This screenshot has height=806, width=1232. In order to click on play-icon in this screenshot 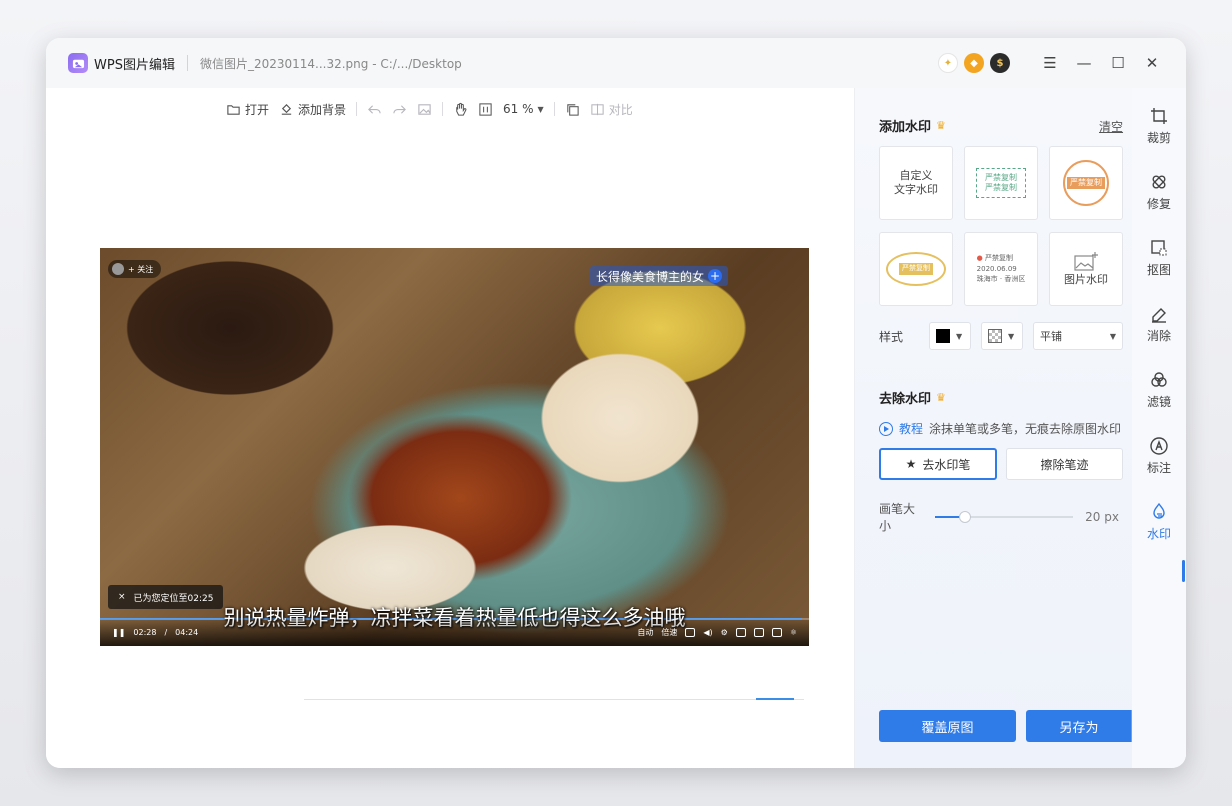, I will do `click(886, 428)`.